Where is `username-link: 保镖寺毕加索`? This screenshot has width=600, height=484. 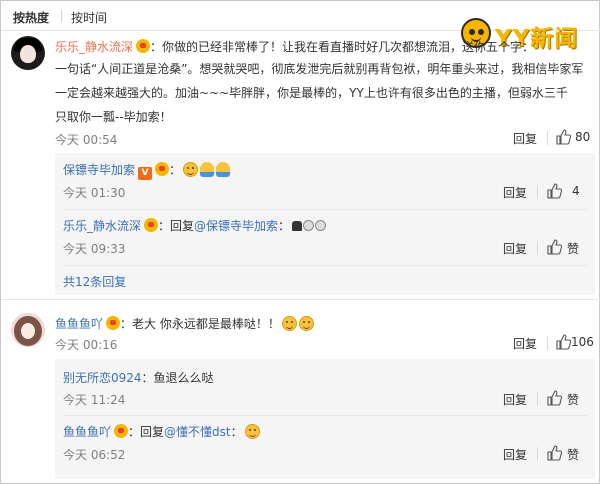
username-link: 保镖寺毕加索 is located at coordinates (99, 170).